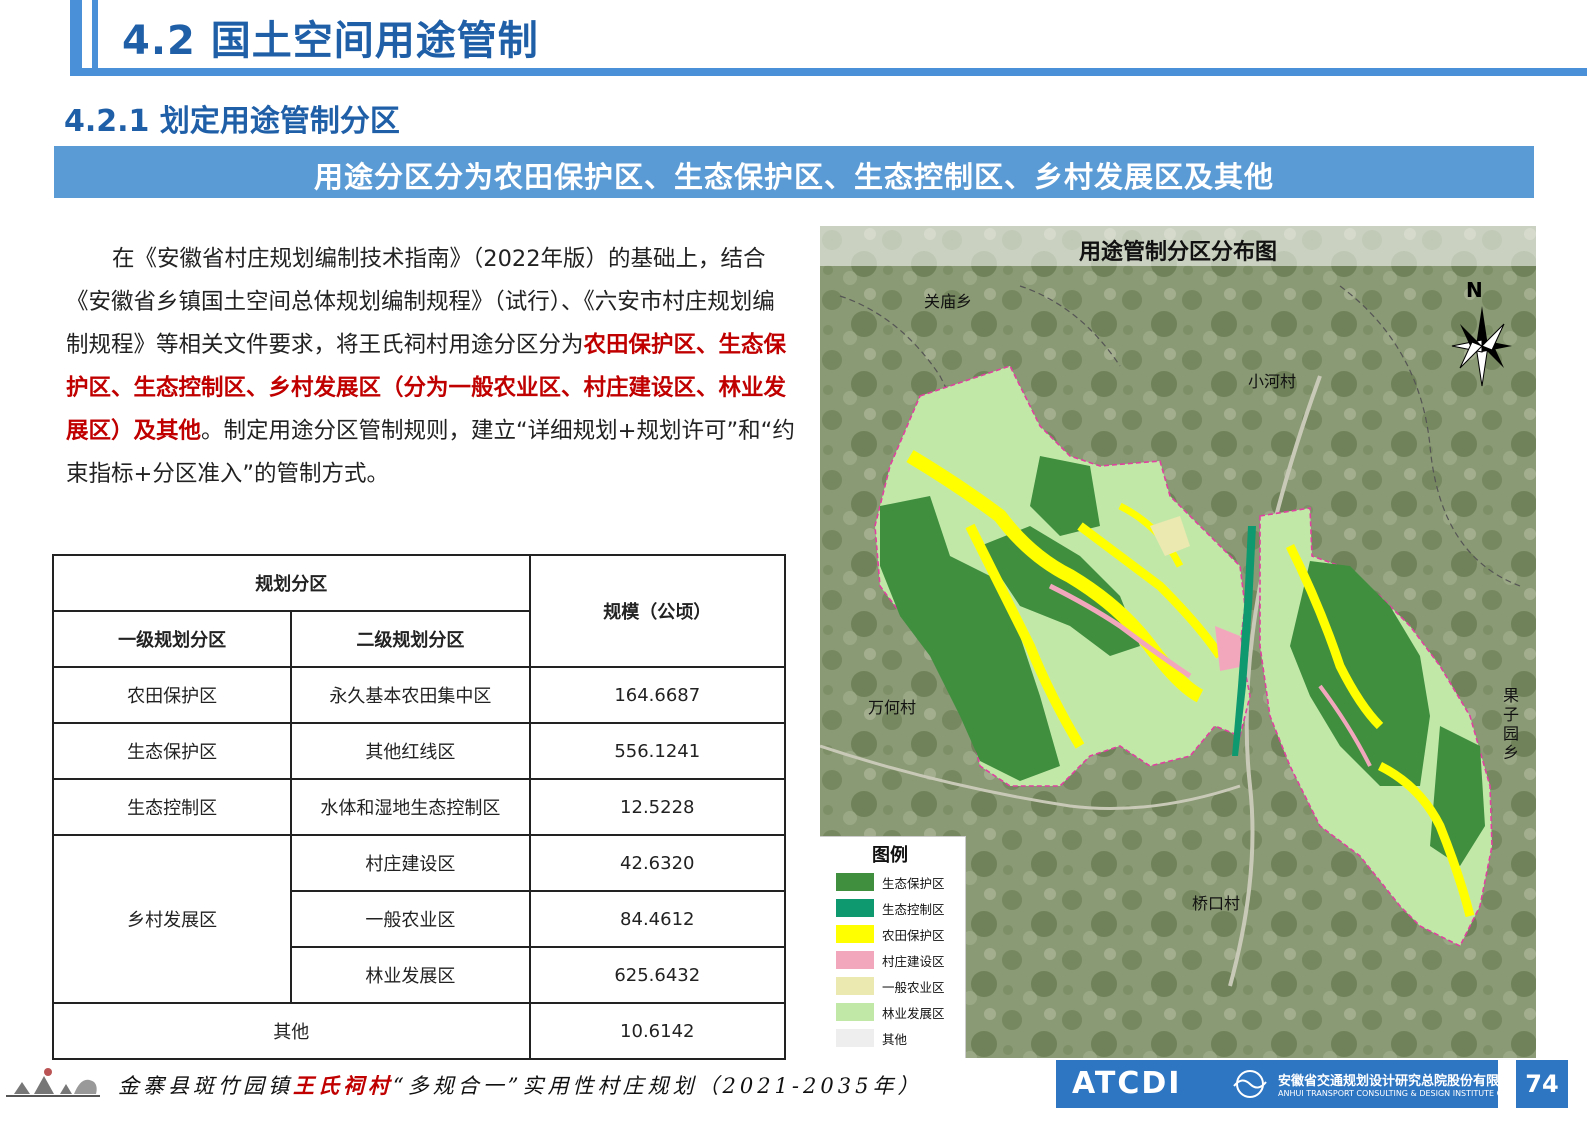 Image resolution: width=1587 pixels, height=1122 pixels. Describe the element at coordinates (172, 919) in the screenshot. I see `table-cell-level1: 乡村发展区` at that location.